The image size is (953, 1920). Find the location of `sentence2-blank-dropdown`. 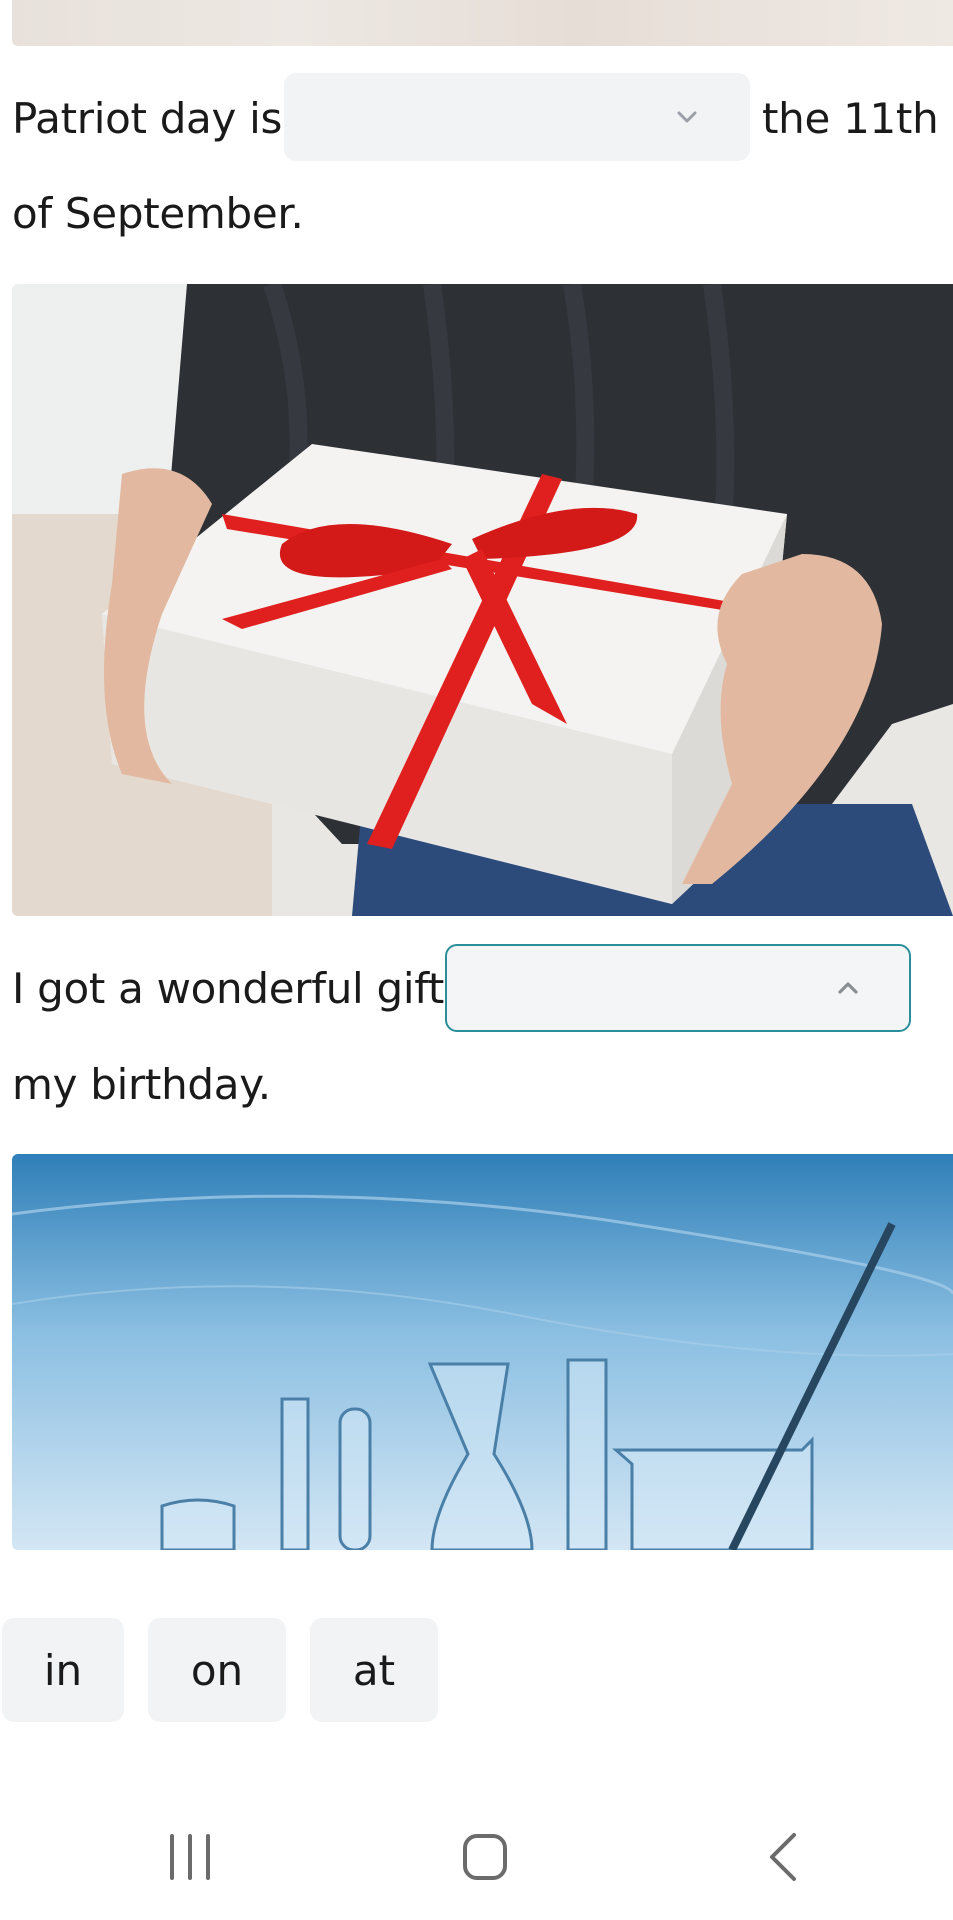

sentence2-blank-dropdown is located at coordinates (678, 988).